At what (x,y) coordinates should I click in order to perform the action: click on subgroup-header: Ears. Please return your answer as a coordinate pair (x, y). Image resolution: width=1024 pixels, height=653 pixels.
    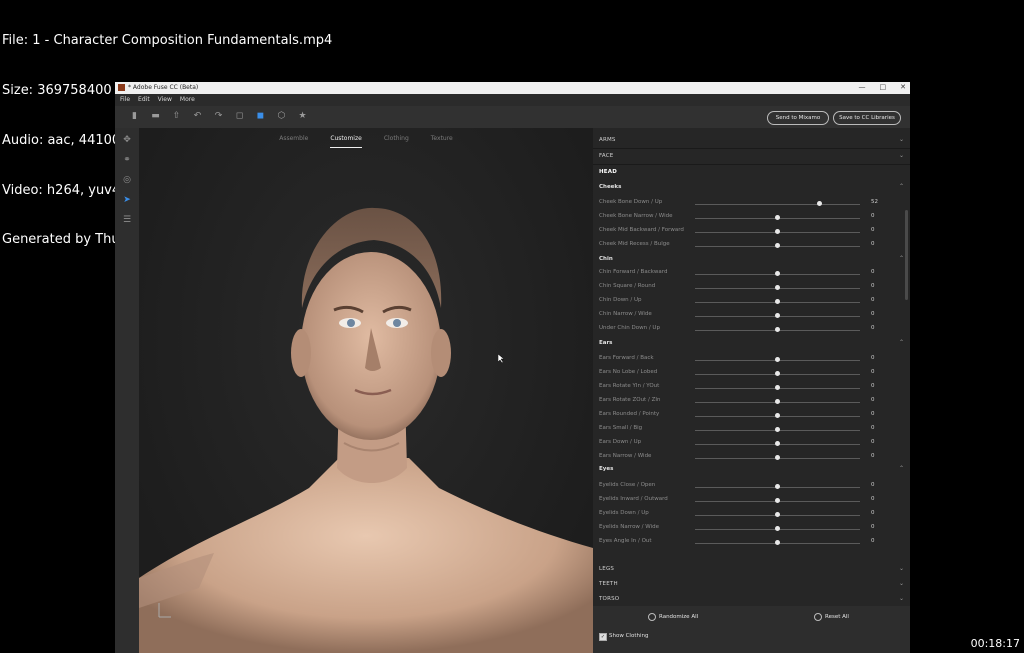
    Looking at the image, I should click on (605, 343).